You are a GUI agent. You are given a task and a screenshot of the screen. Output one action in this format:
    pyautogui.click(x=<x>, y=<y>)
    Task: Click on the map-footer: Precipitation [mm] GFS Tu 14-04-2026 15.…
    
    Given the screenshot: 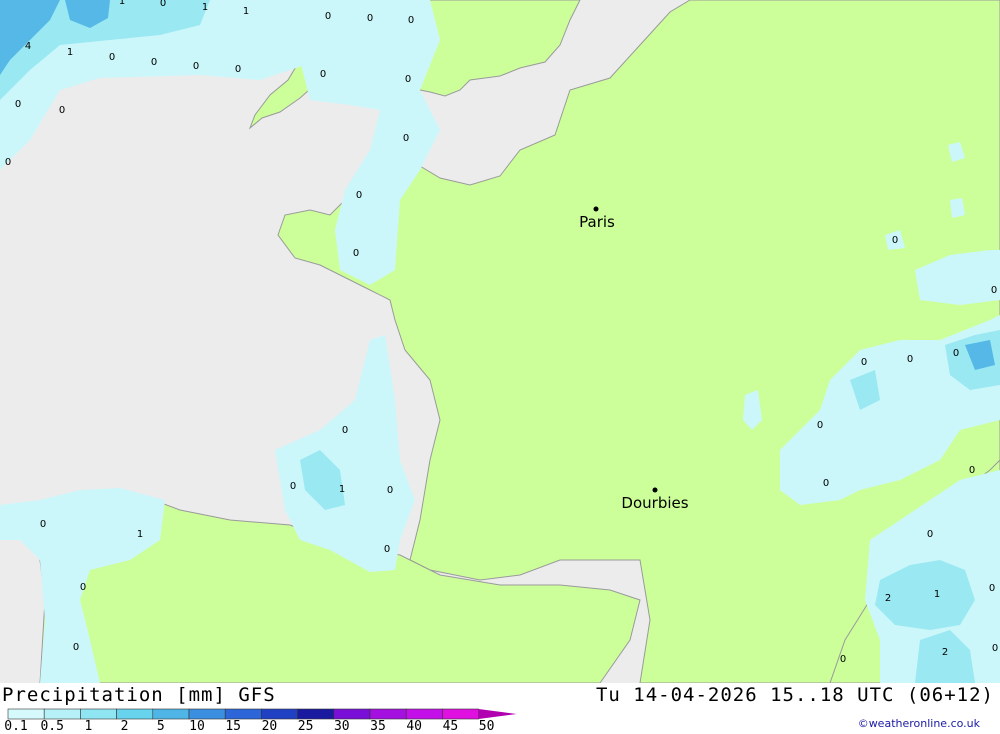 What is the action you would take?
    pyautogui.click(x=500, y=708)
    